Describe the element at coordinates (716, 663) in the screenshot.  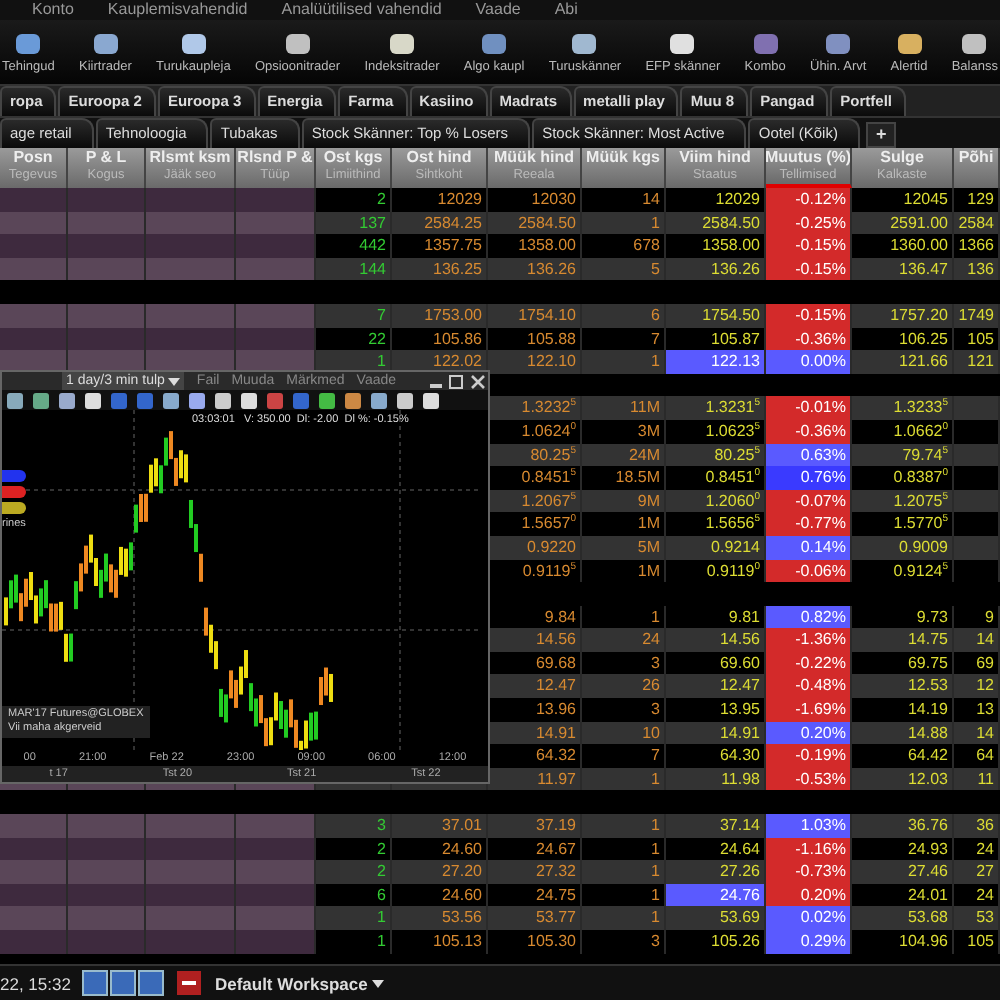
I see `table-cell: 69.60` at that location.